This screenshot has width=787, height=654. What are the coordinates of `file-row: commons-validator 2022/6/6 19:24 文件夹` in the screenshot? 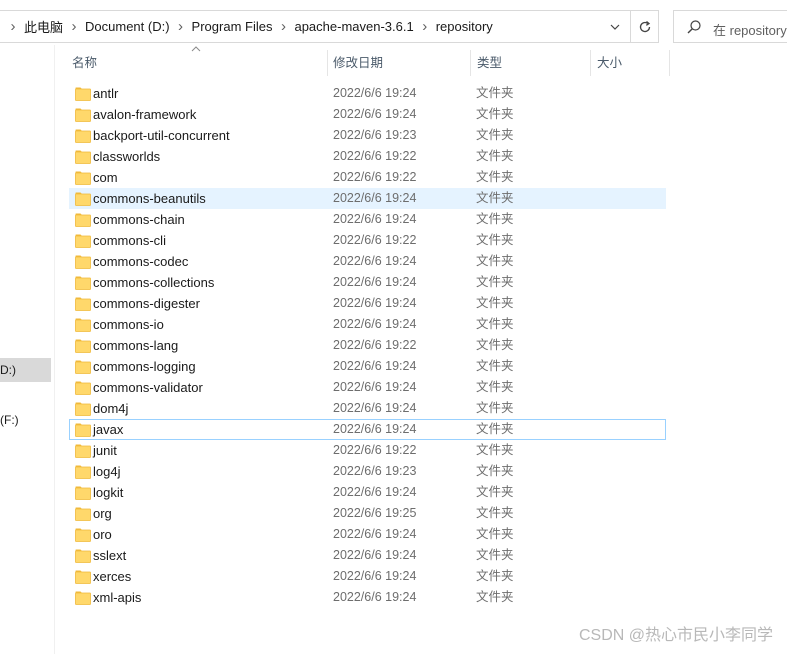 It's located at (367, 387).